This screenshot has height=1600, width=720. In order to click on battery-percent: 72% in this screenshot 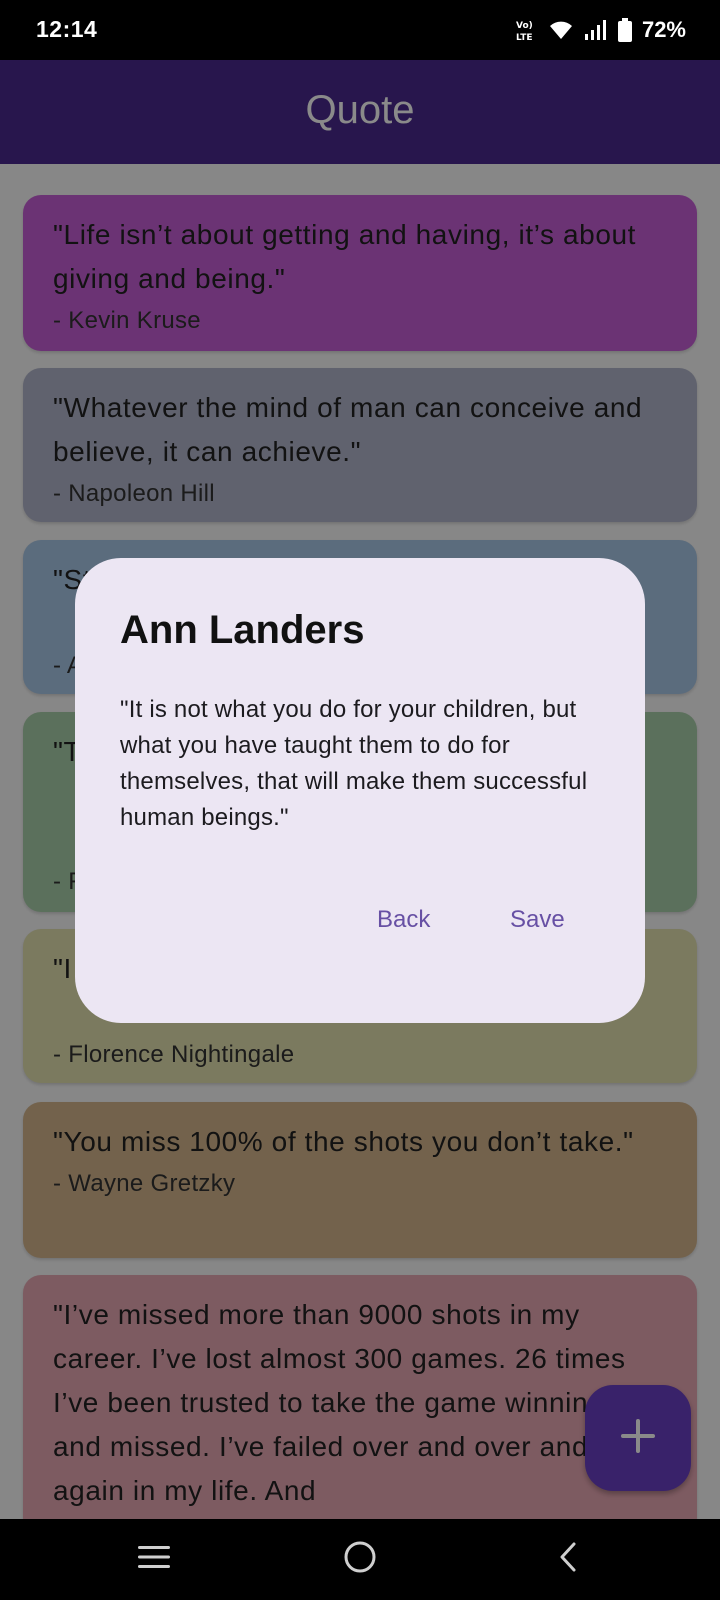, I will do `click(663, 29)`.